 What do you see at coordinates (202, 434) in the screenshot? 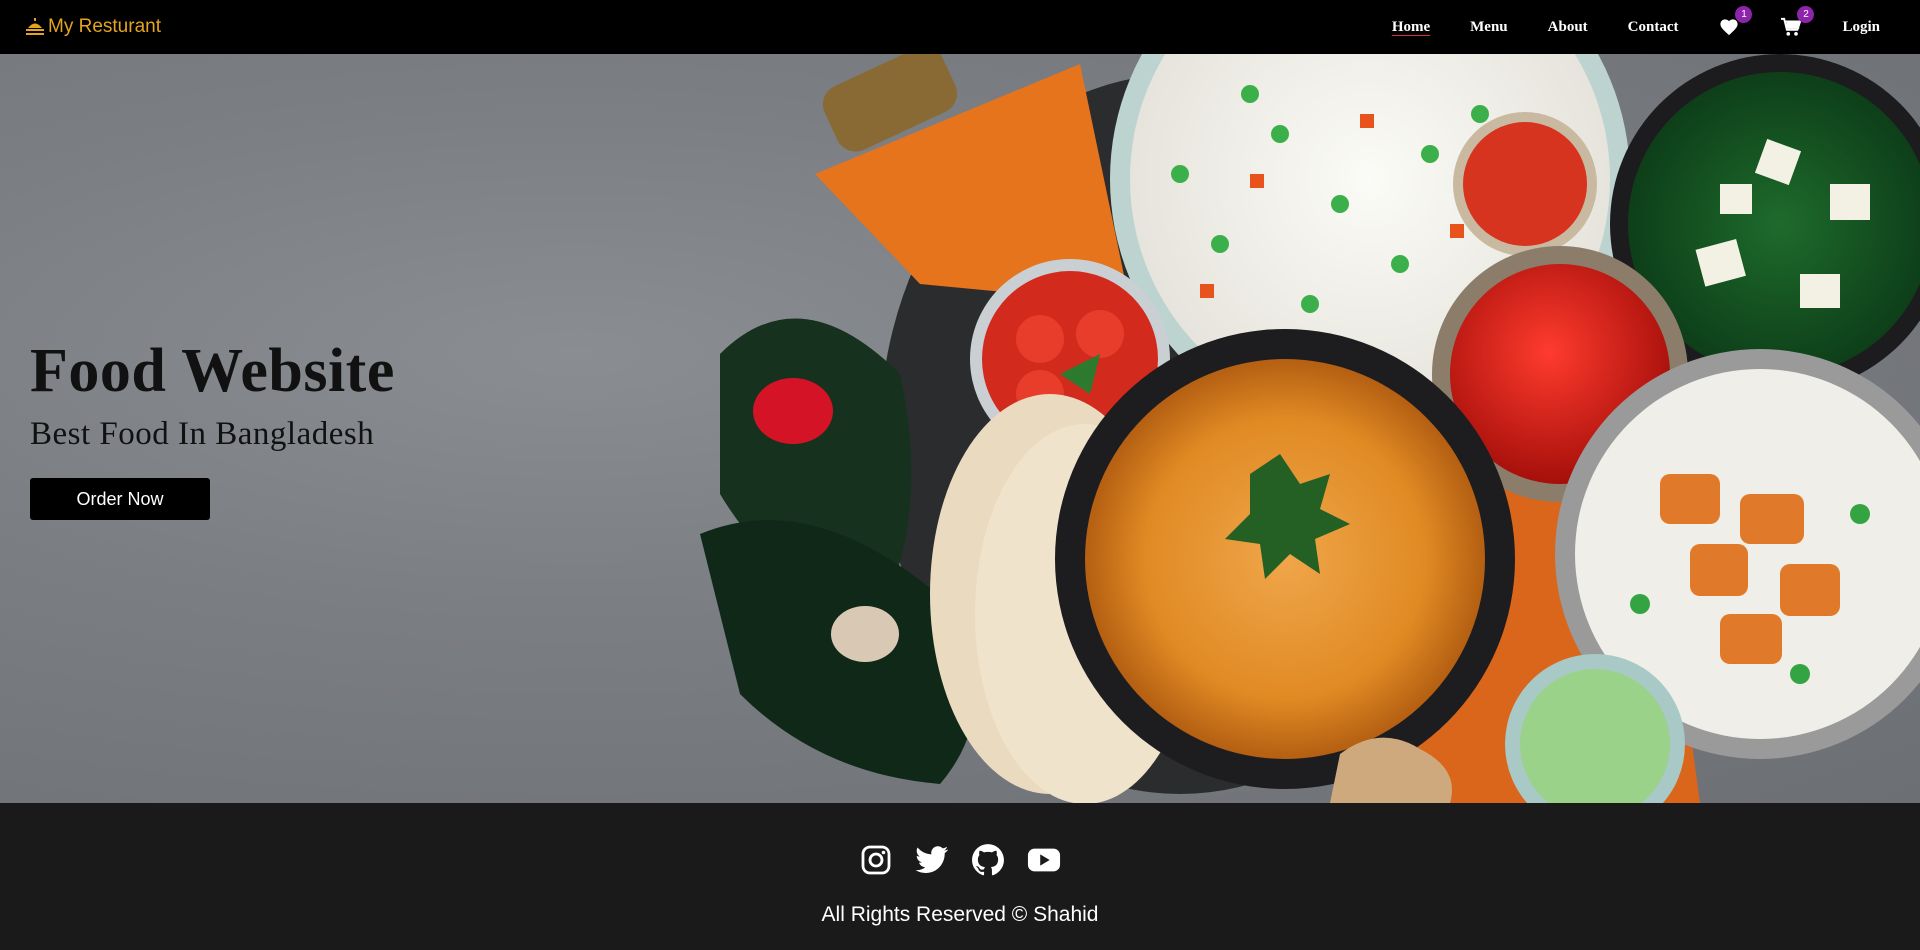
I see `hero-subtitle: Best Food In Bangladesh` at bounding box center [202, 434].